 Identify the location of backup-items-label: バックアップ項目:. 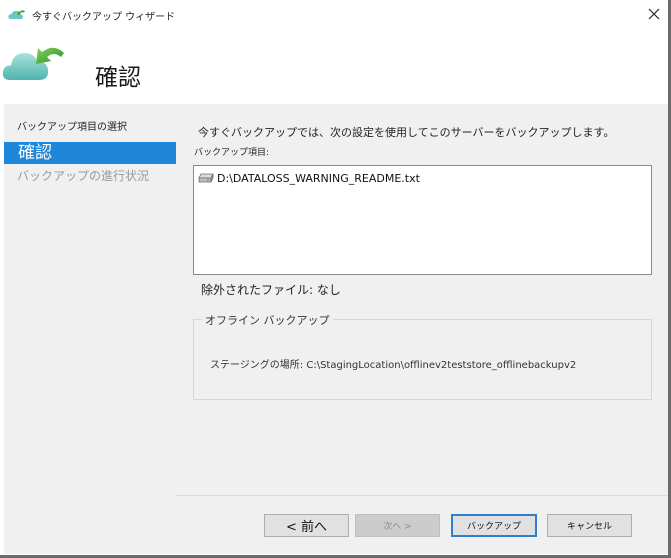
(232, 153).